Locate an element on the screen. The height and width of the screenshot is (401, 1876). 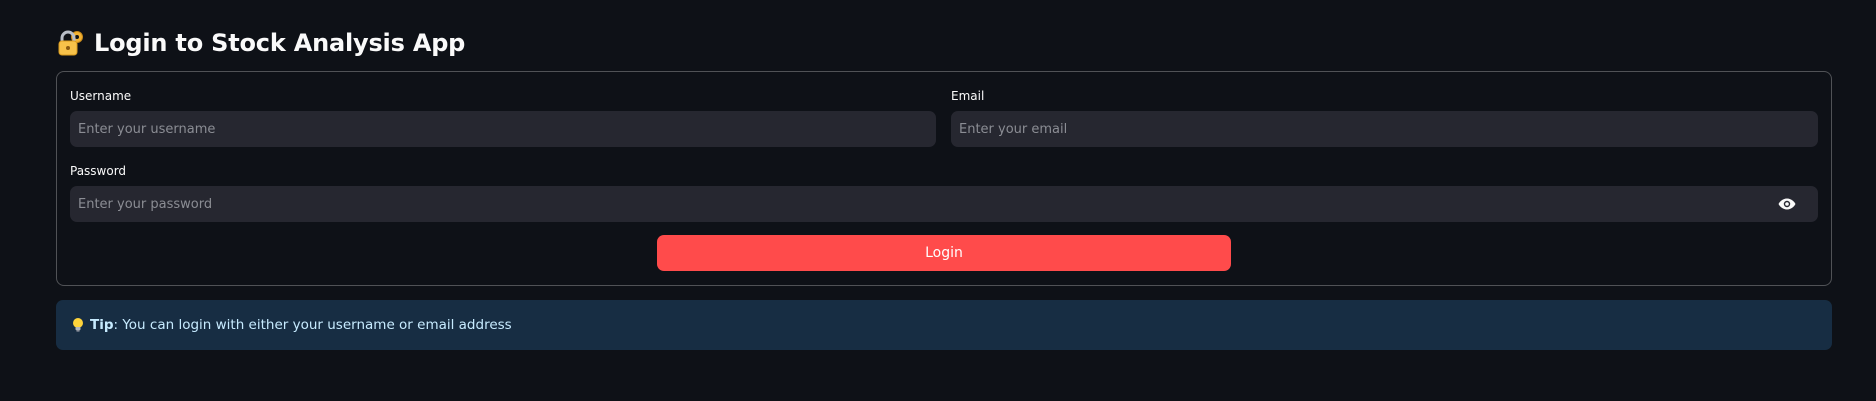
page-title: Login to Stock Analysis App is located at coordinates (260, 43).